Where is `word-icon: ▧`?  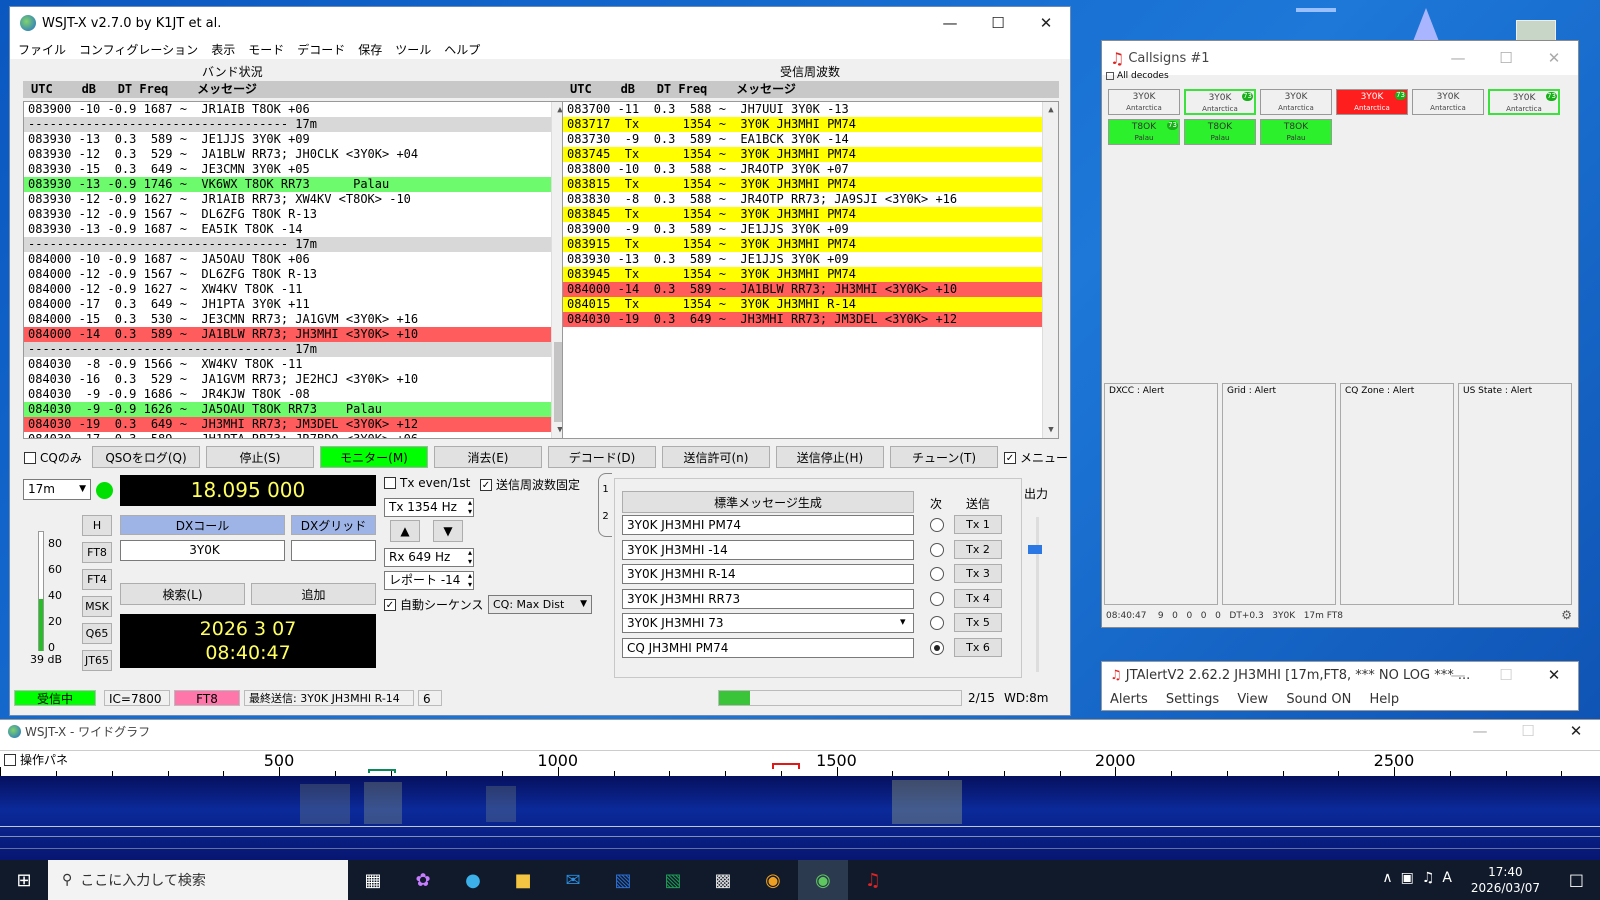 word-icon: ▧ is located at coordinates (623, 880).